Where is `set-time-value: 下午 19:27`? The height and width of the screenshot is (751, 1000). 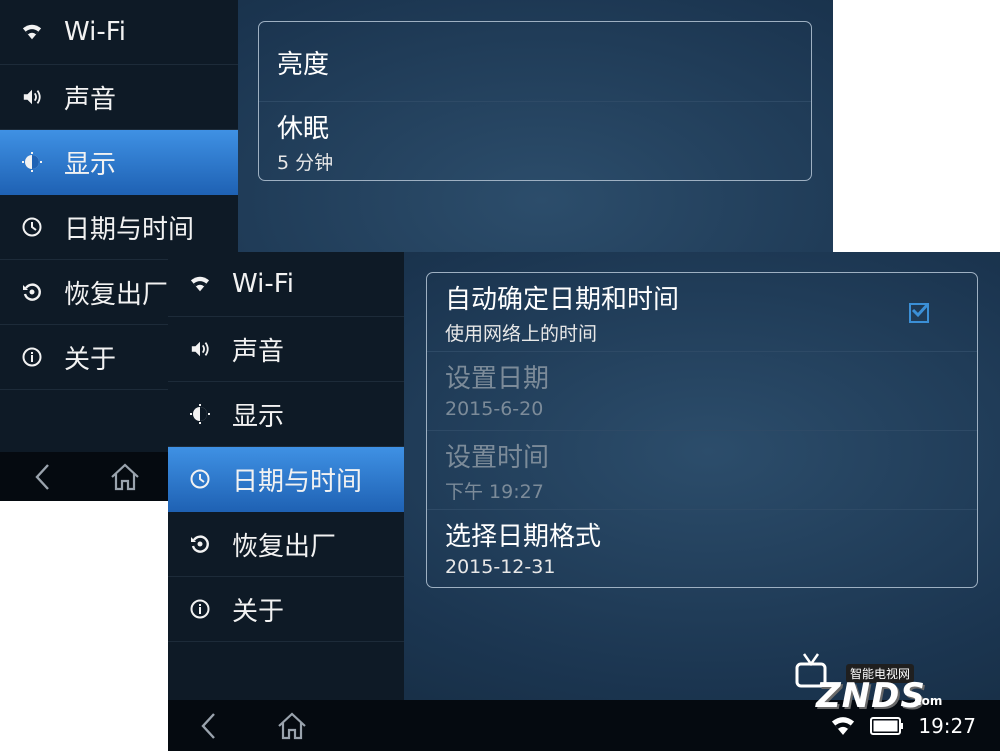 set-time-value: 下午 19:27 is located at coordinates (494, 492).